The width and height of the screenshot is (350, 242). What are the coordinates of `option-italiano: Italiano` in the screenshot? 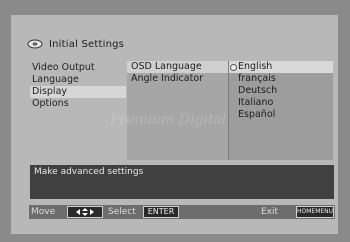 It's located at (281, 103).